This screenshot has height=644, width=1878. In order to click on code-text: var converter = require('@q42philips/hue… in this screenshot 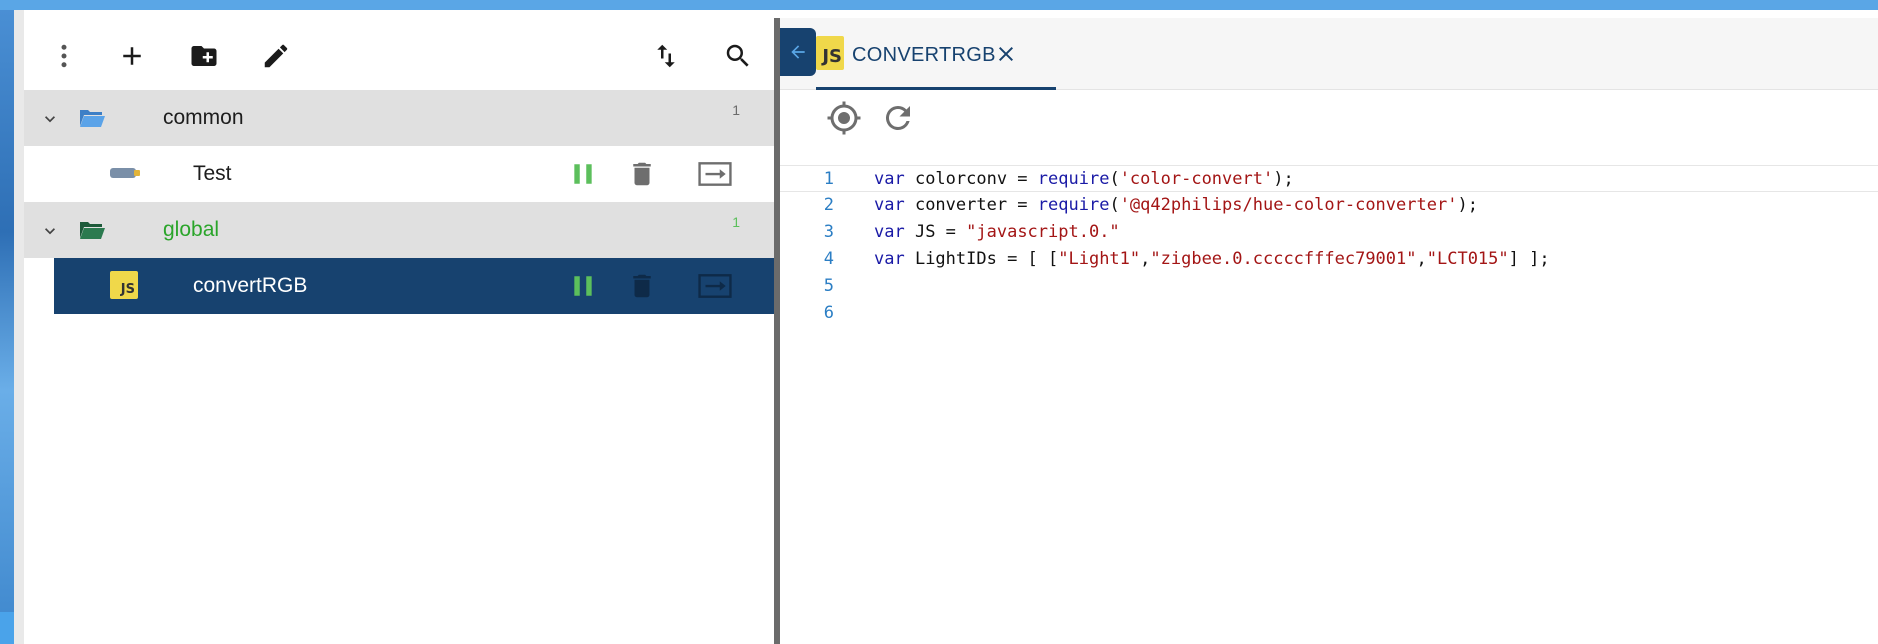, I will do `click(1176, 205)`.